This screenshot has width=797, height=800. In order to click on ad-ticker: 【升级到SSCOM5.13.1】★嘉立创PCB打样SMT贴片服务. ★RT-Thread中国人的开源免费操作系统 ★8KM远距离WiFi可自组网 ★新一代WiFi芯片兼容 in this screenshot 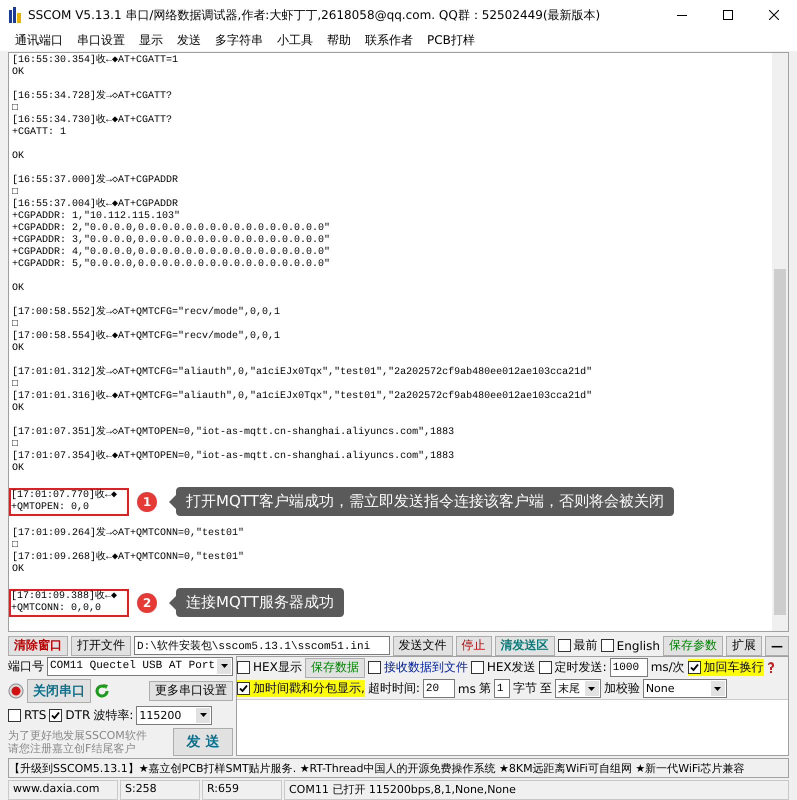, I will do `click(398, 768)`.